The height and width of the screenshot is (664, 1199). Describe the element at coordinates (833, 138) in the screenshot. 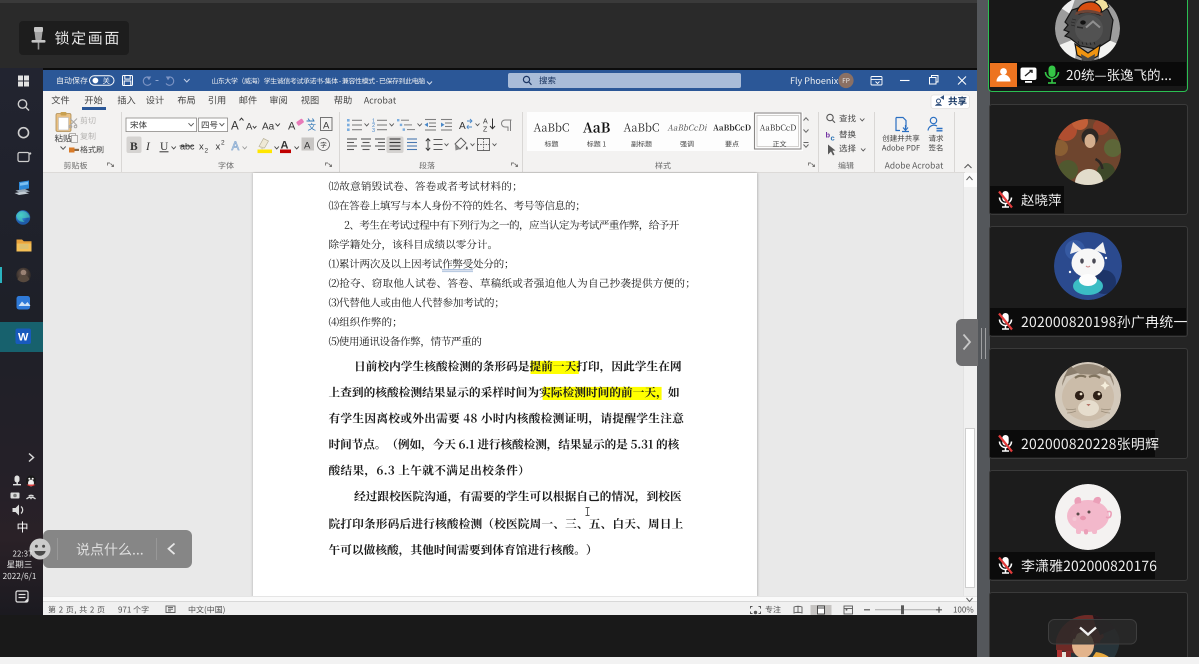

I see `svg-text: c` at that location.